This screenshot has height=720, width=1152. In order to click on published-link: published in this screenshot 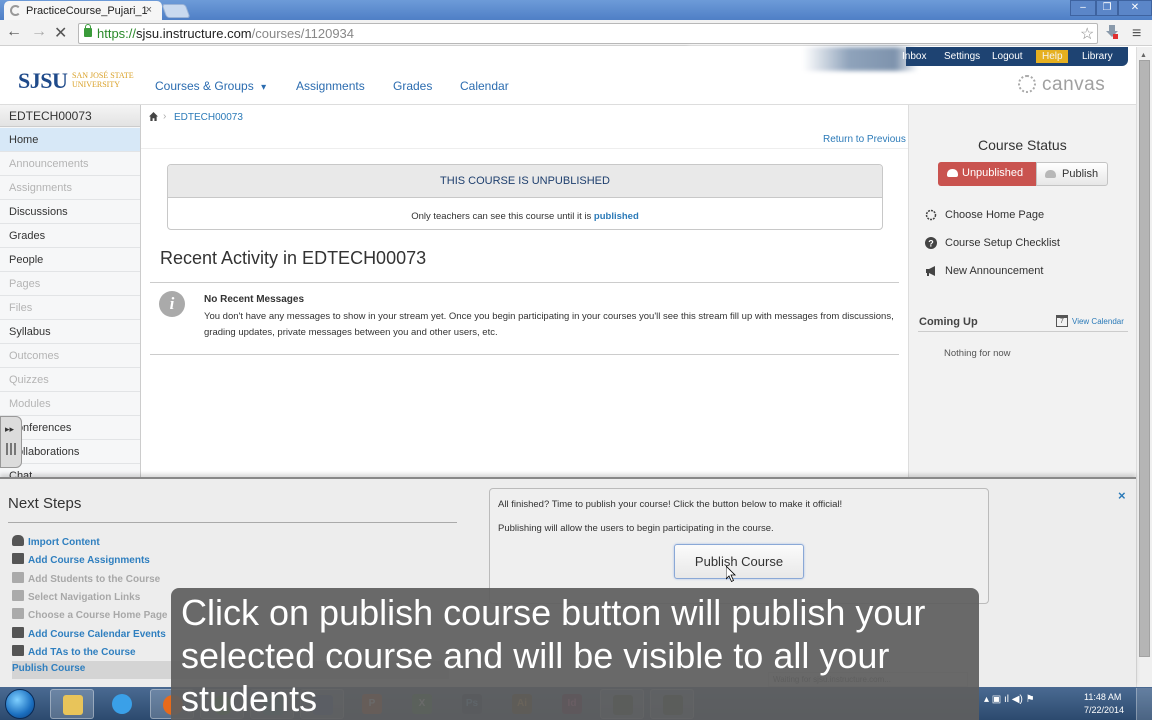, I will do `click(616, 216)`.